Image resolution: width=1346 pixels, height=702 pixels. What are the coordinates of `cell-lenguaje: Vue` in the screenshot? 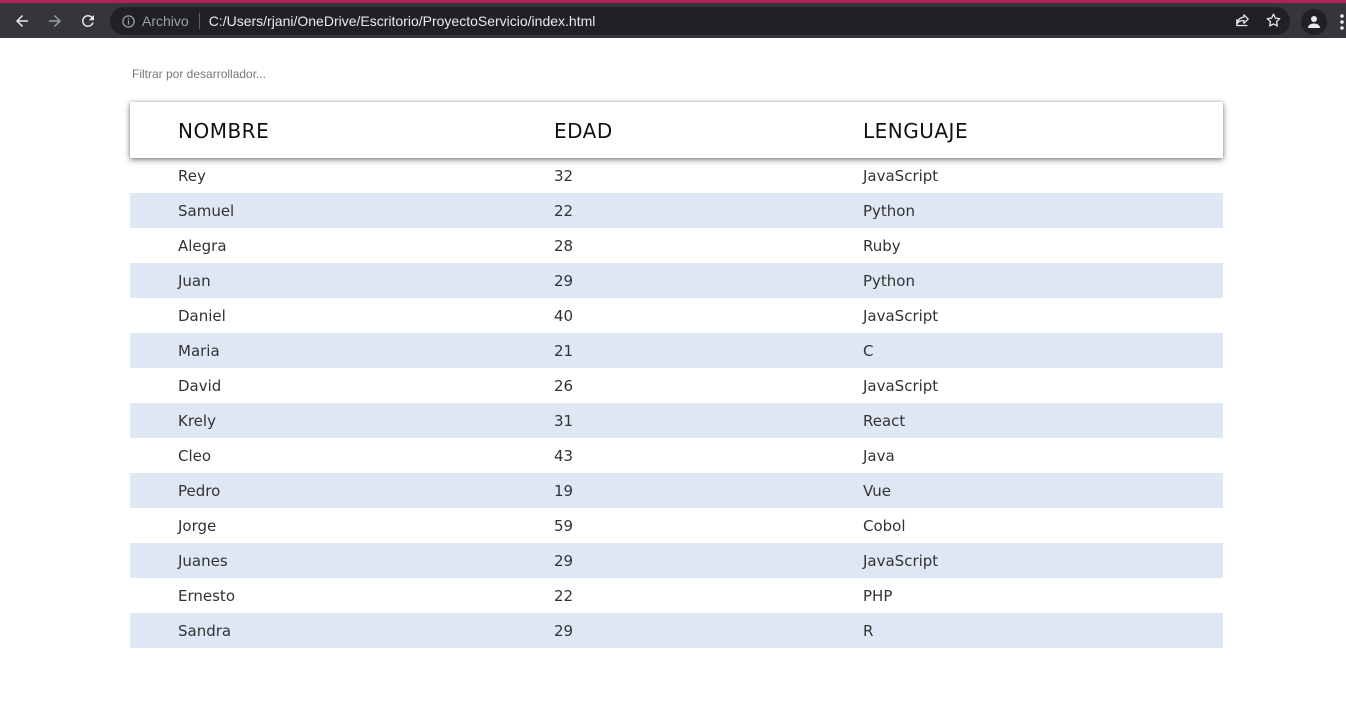 It's located at (877, 491).